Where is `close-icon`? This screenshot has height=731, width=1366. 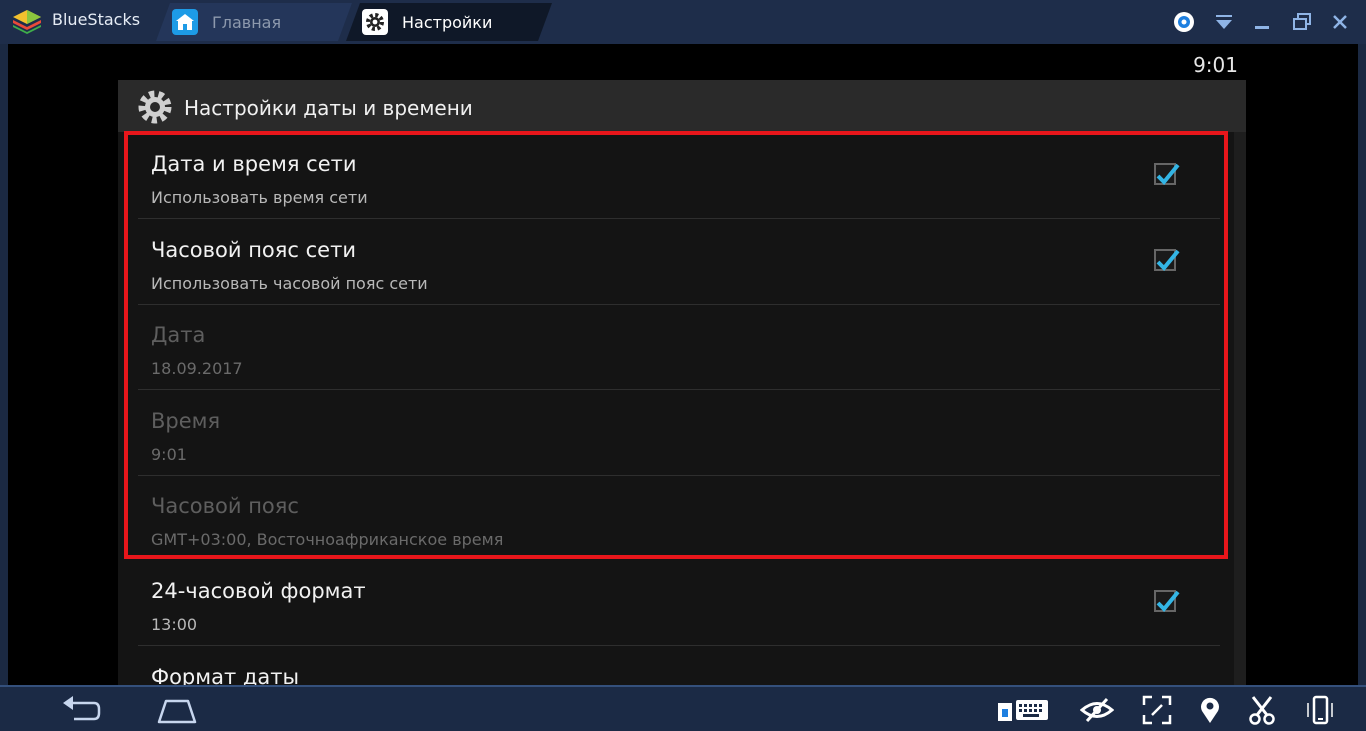 close-icon is located at coordinates (1340, 22).